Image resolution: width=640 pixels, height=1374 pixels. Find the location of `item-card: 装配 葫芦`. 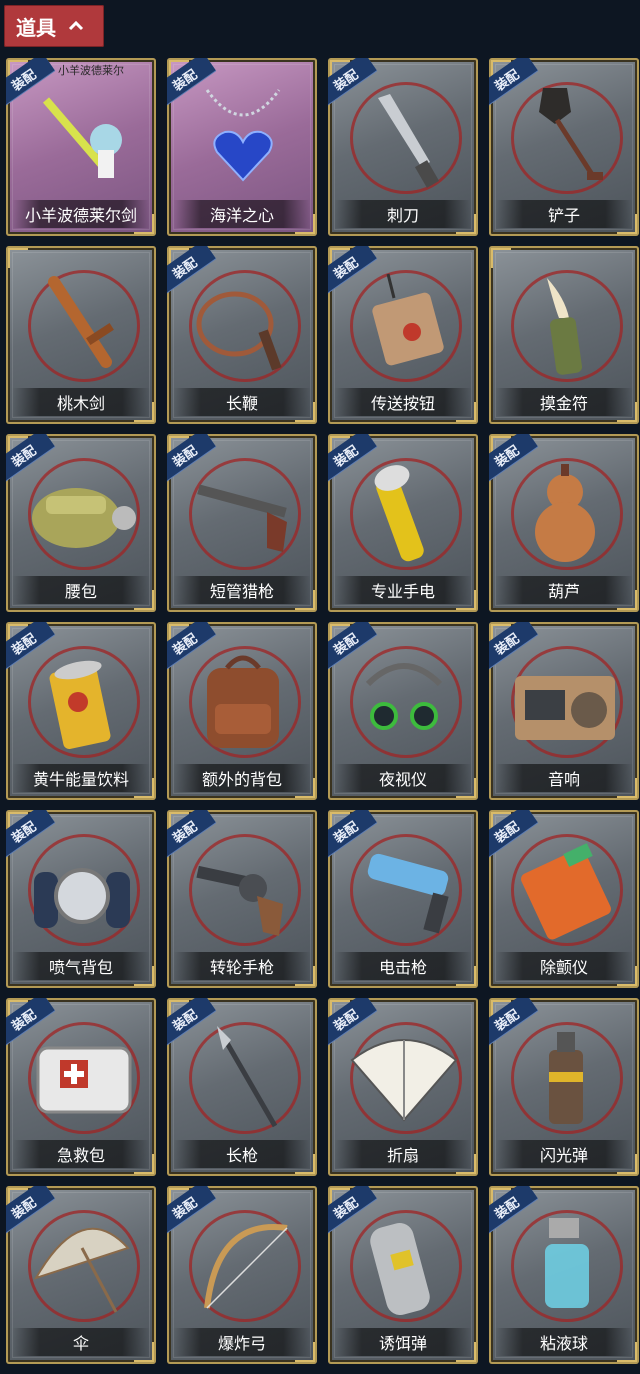

item-card: 装配 葫芦 is located at coordinates (564, 523).